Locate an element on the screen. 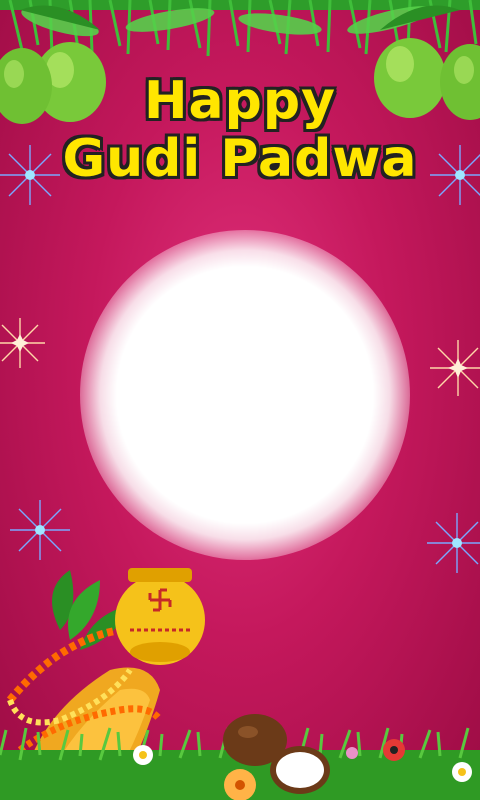  grass-flowers-coconut-icon is located at coordinates (240, 757).